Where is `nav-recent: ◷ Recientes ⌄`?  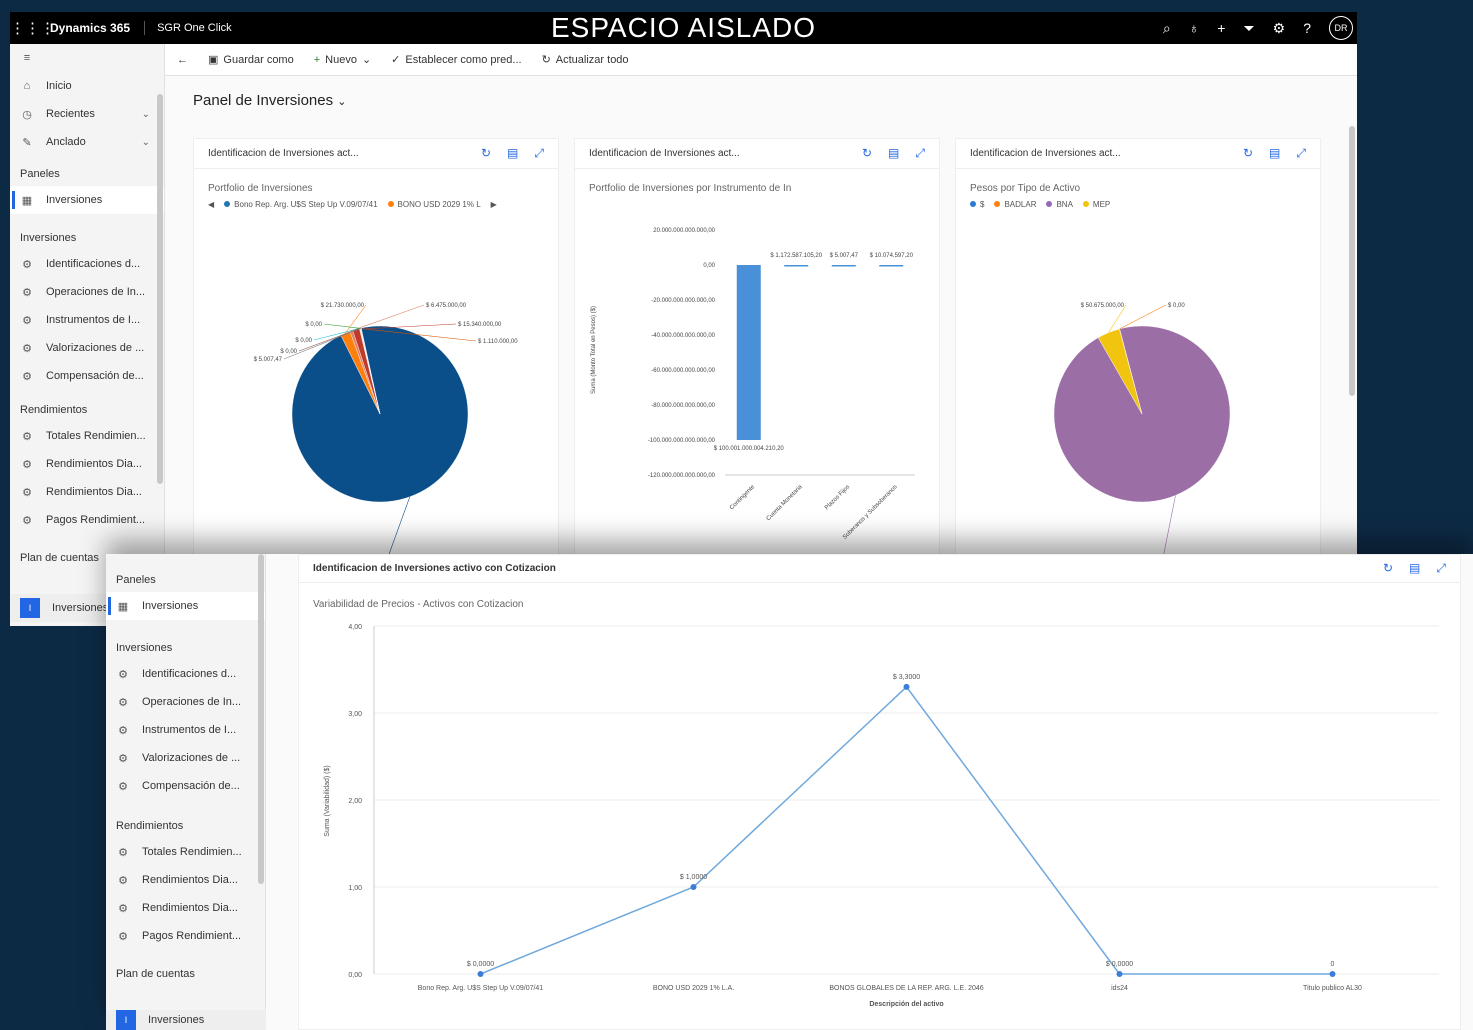 nav-recent: ◷ Recientes ⌄ is located at coordinates (87, 114).